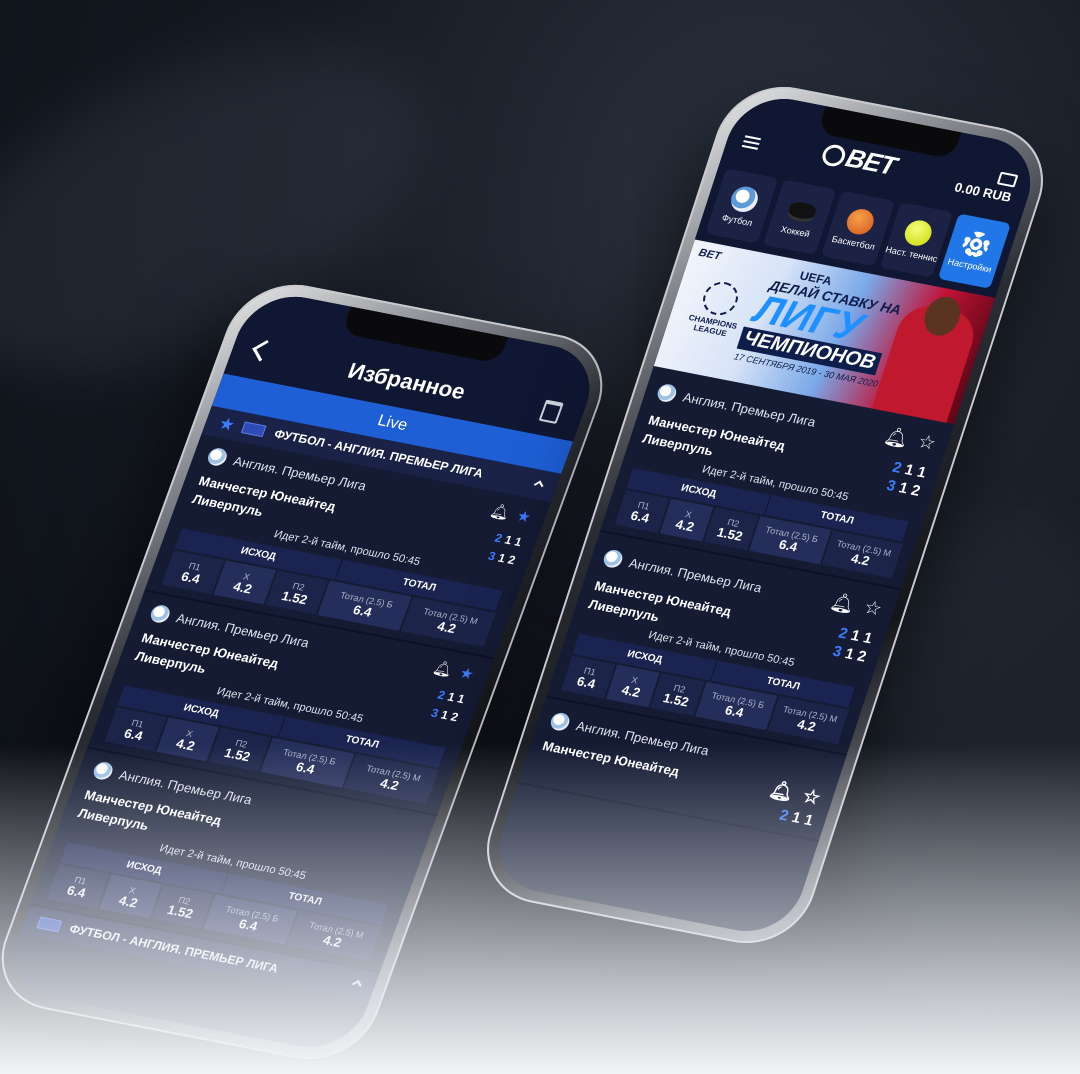 This screenshot has height=1074, width=1080. I want to click on tennis-ball-icon, so click(918, 233).